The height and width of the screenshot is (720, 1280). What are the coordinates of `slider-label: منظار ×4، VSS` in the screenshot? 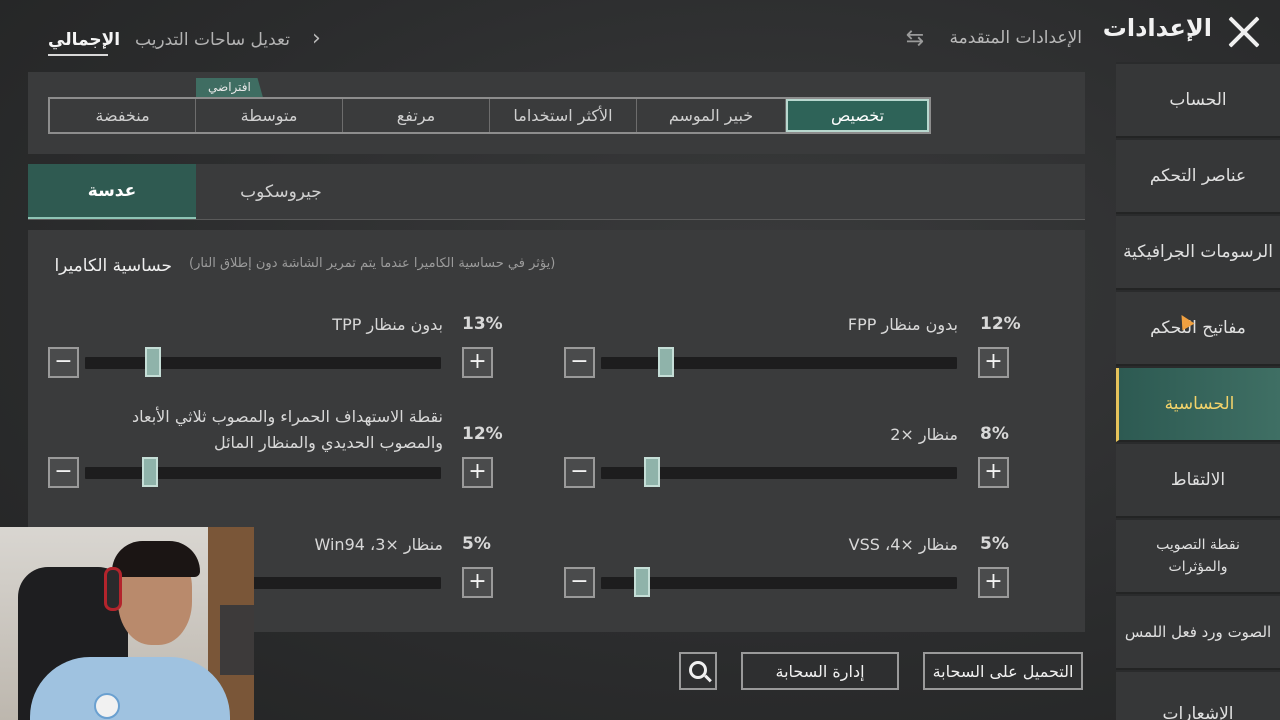 It's located at (903, 544).